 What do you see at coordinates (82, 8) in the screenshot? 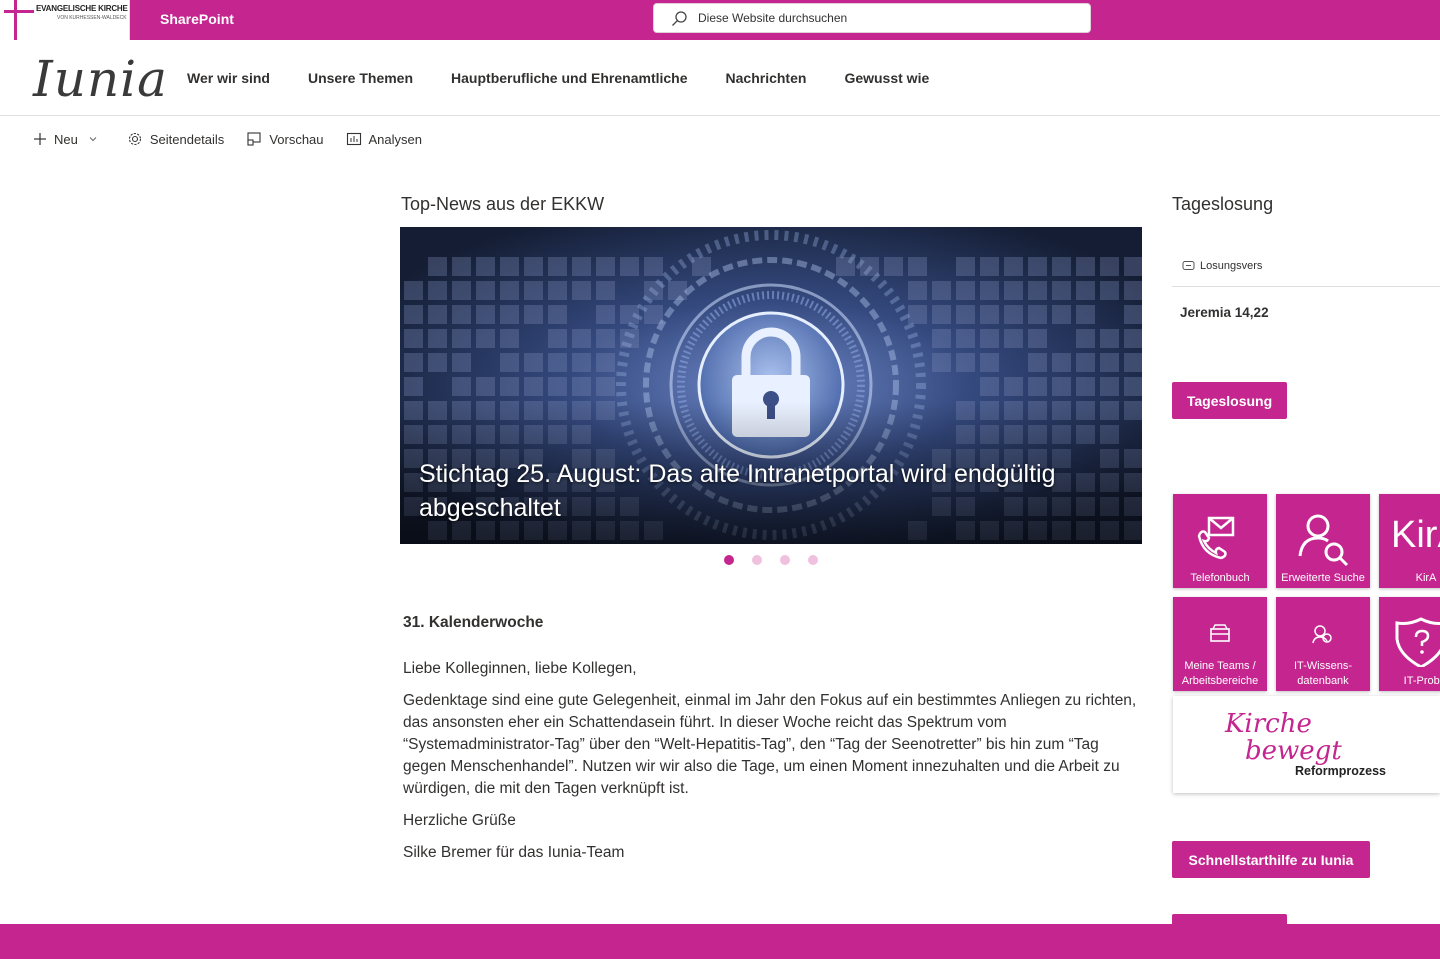
I see `org-logo-line1: EVANGELISCHE KIRCHE` at bounding box center [82, 8].